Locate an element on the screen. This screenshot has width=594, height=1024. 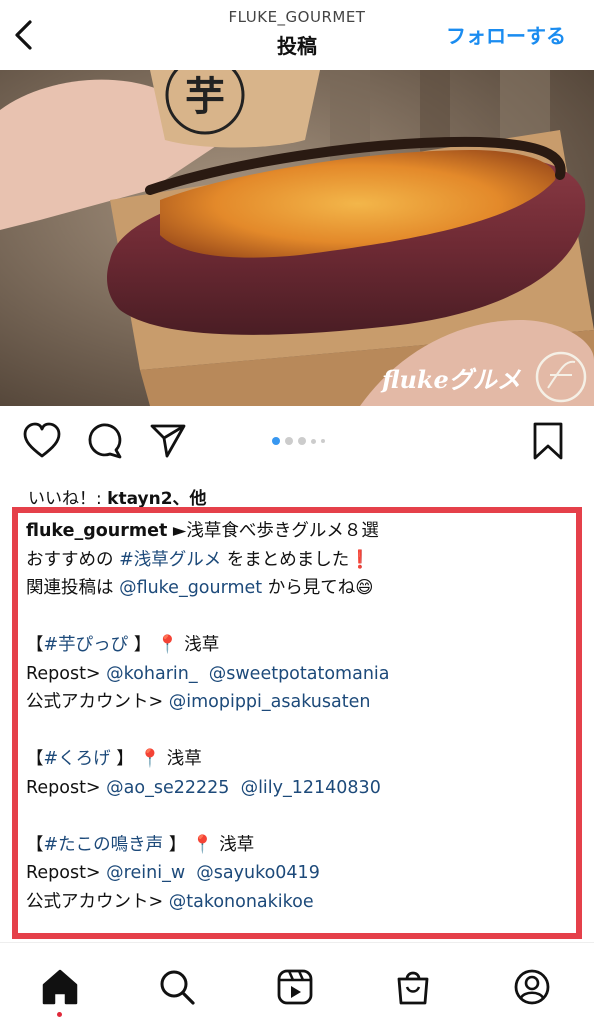
nav-home is located at coordinates (60, 987).